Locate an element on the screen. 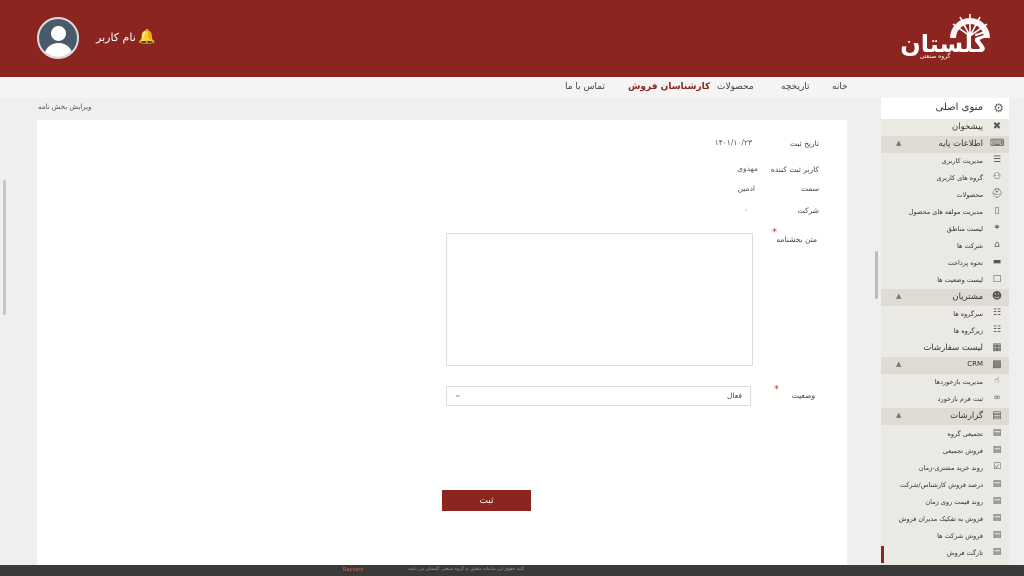 The image size is (1024, 576). users-icon: ⚇ is located at coordinates (997, 177).